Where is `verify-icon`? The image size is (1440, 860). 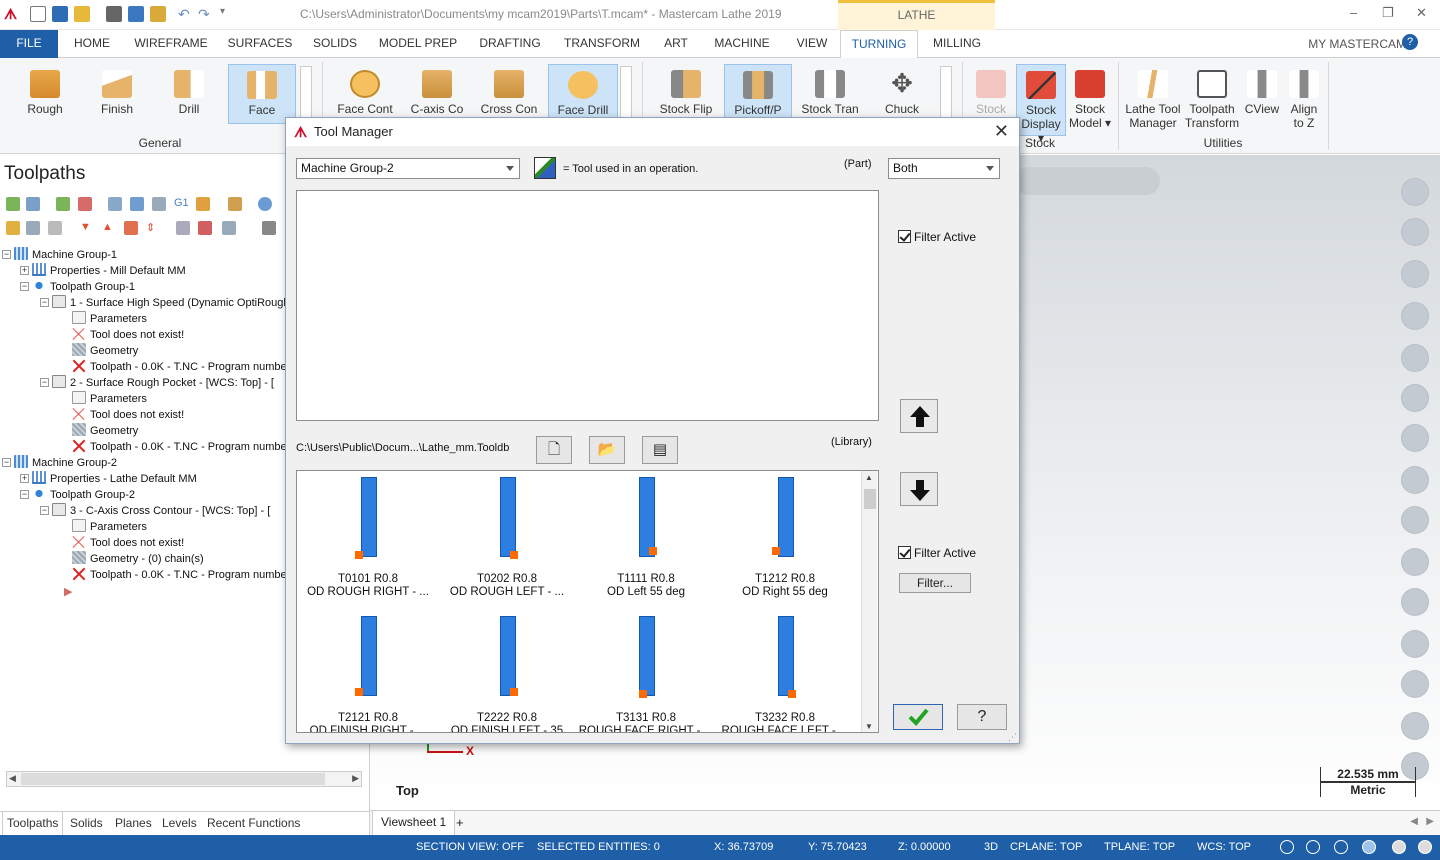
verify-icon is located at coordinates (137, 204).